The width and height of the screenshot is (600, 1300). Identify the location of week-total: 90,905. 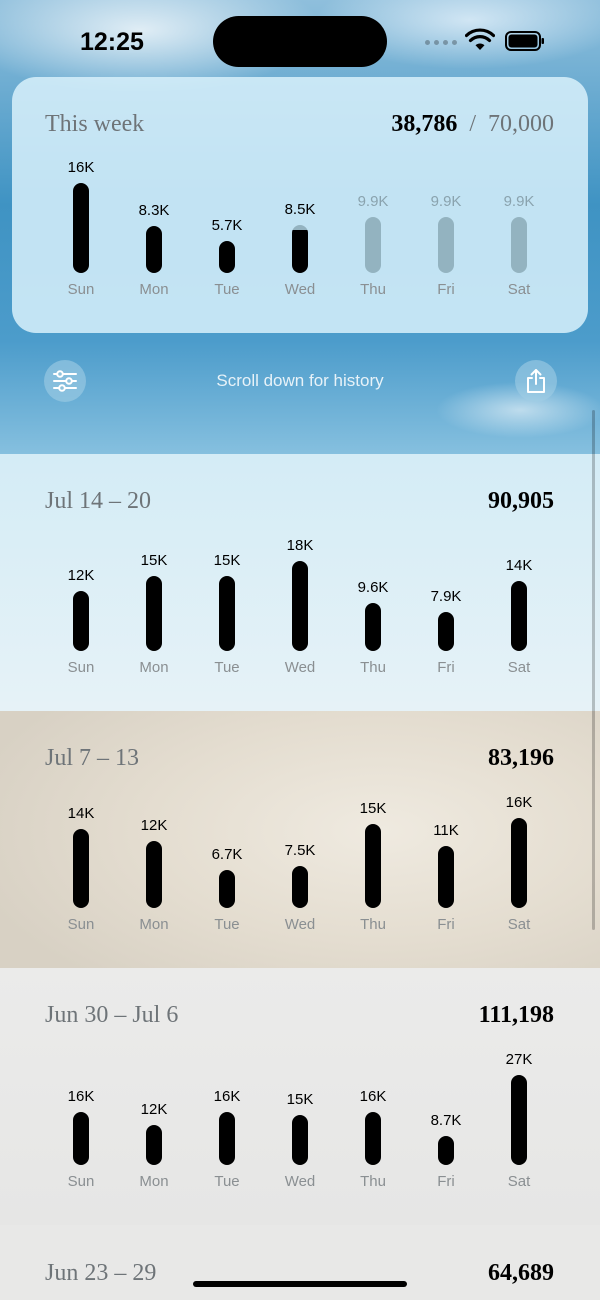
(521, 501).